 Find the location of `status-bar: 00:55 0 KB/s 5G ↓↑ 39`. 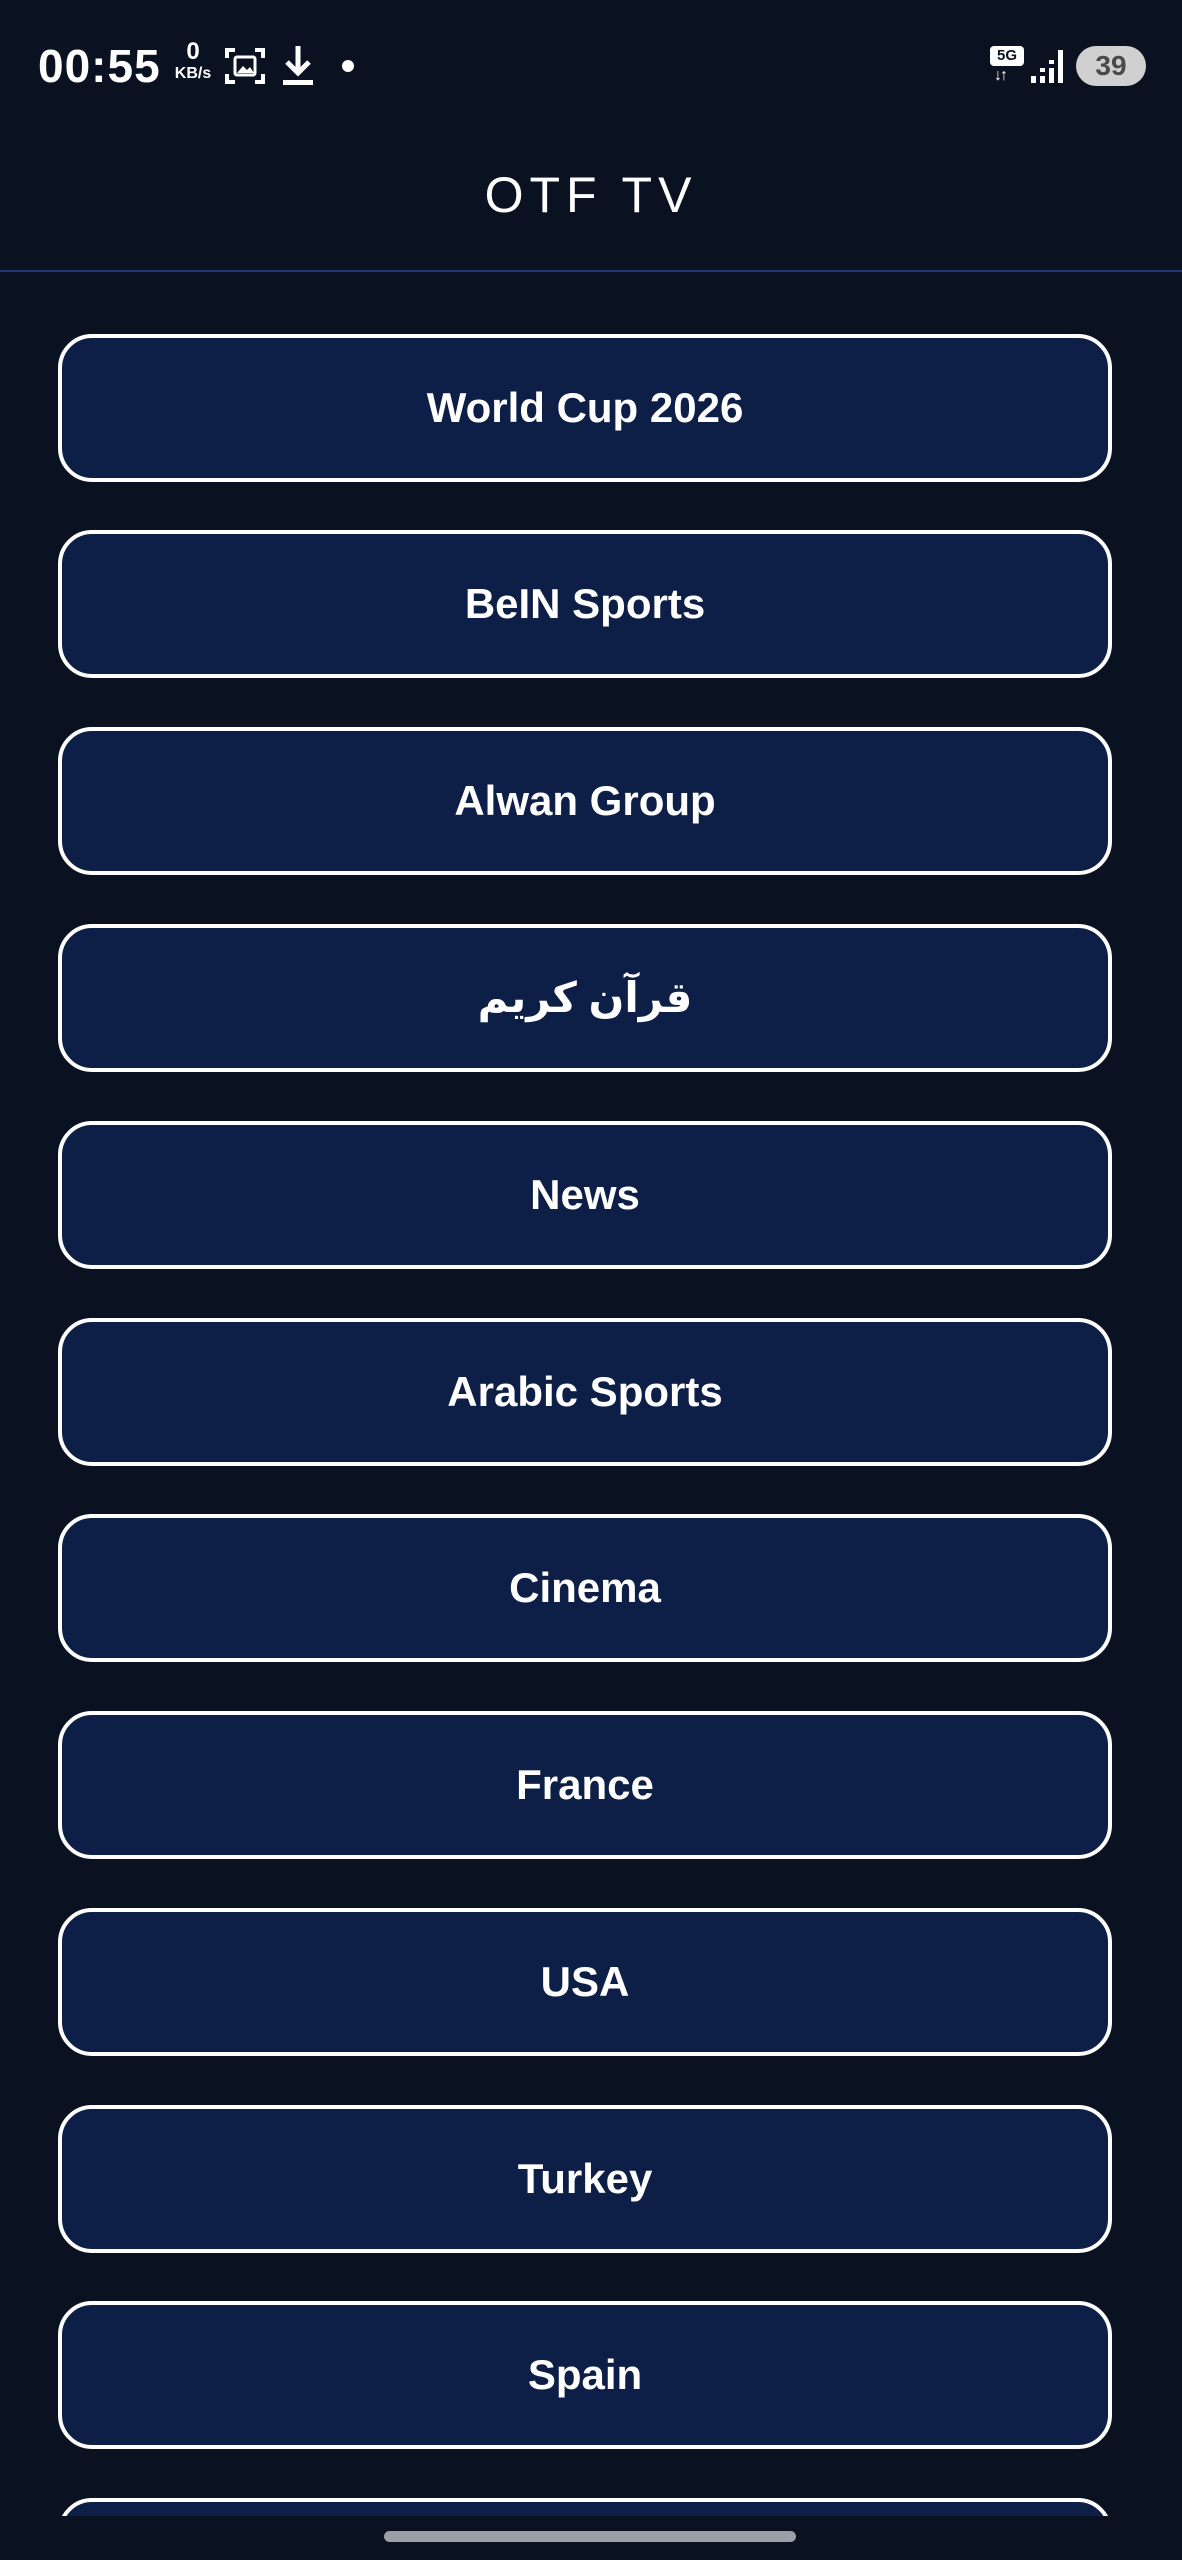

status-bar: 00:55 0 KB/s 5G ↓↑ 39 is located at coordinates (591, 65).